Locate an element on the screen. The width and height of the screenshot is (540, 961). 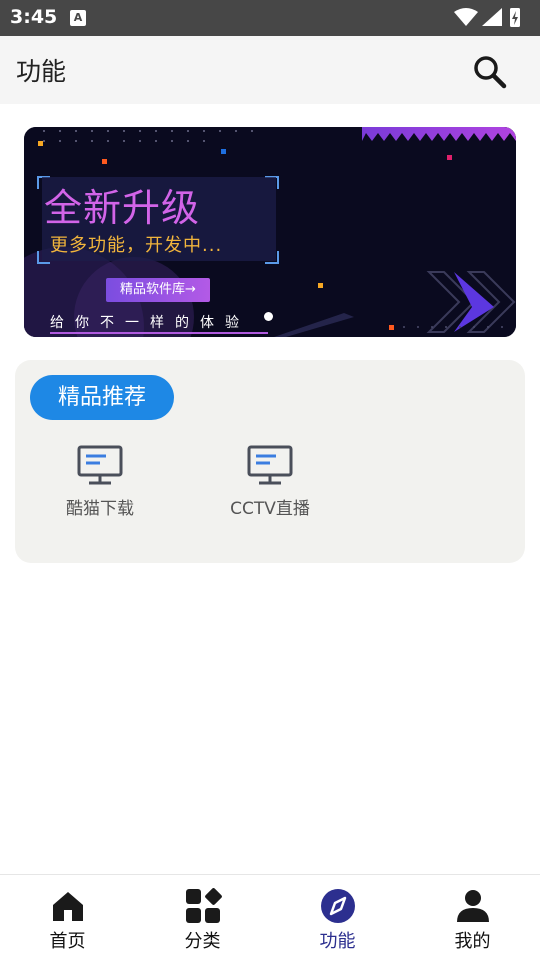
category-icon is located at coordinates (204, 905).